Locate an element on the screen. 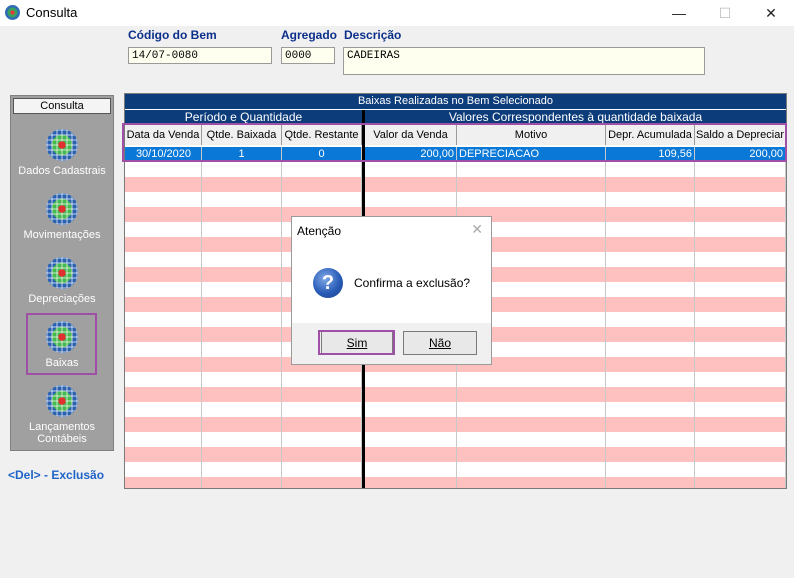 This screenshot has height=578, width=794. minimize-button: — is located at coordinates (679, 13).